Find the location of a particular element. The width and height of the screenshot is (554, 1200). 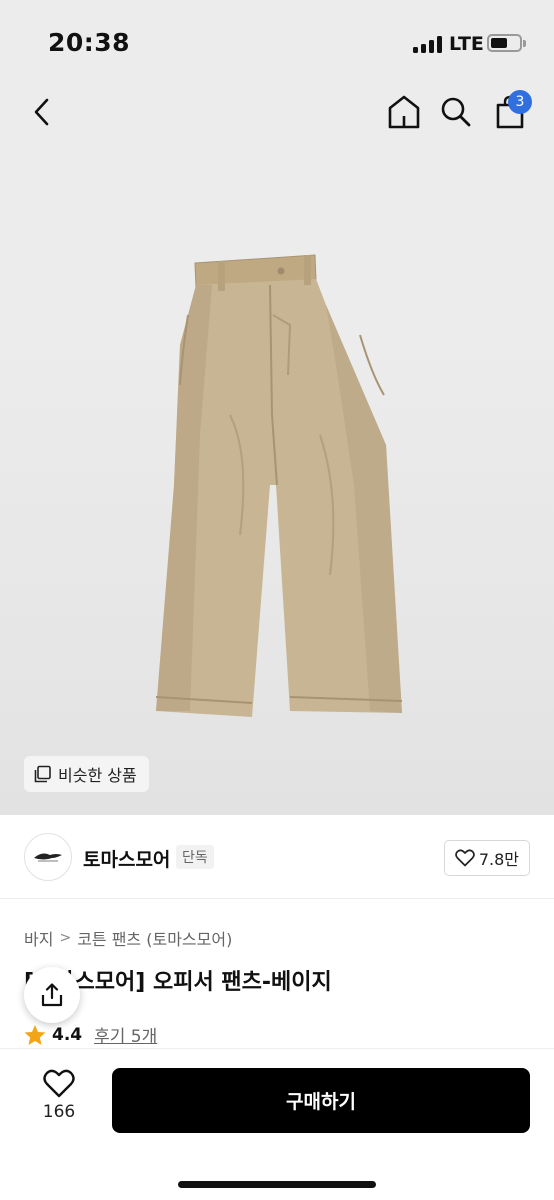

search-button is located at coordinates (456, 112).